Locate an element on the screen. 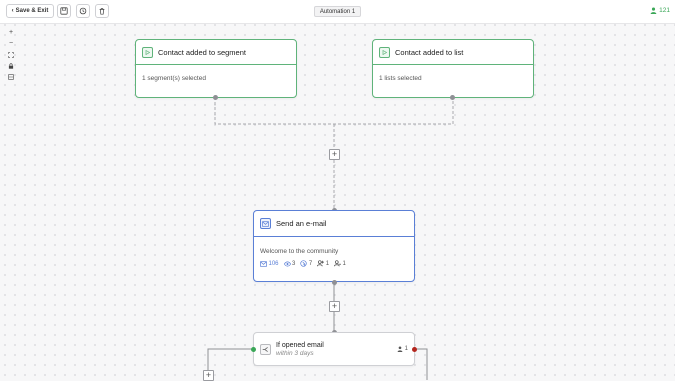  click-icon is located at coordinates (304, 263).